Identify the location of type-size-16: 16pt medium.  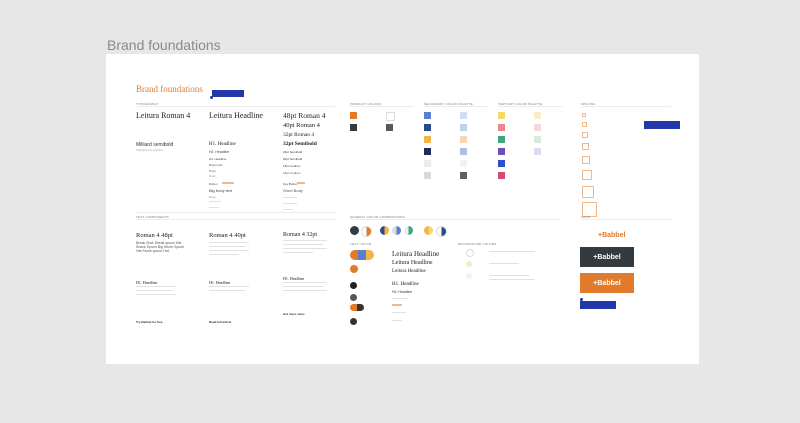
(292, 173).